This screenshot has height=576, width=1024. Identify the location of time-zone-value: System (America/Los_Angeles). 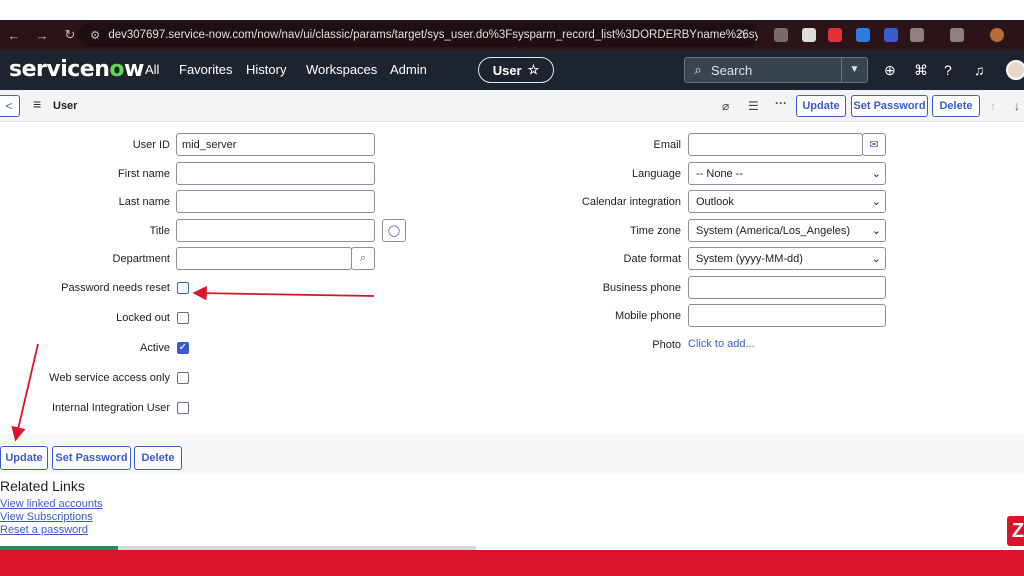
(773, 230).